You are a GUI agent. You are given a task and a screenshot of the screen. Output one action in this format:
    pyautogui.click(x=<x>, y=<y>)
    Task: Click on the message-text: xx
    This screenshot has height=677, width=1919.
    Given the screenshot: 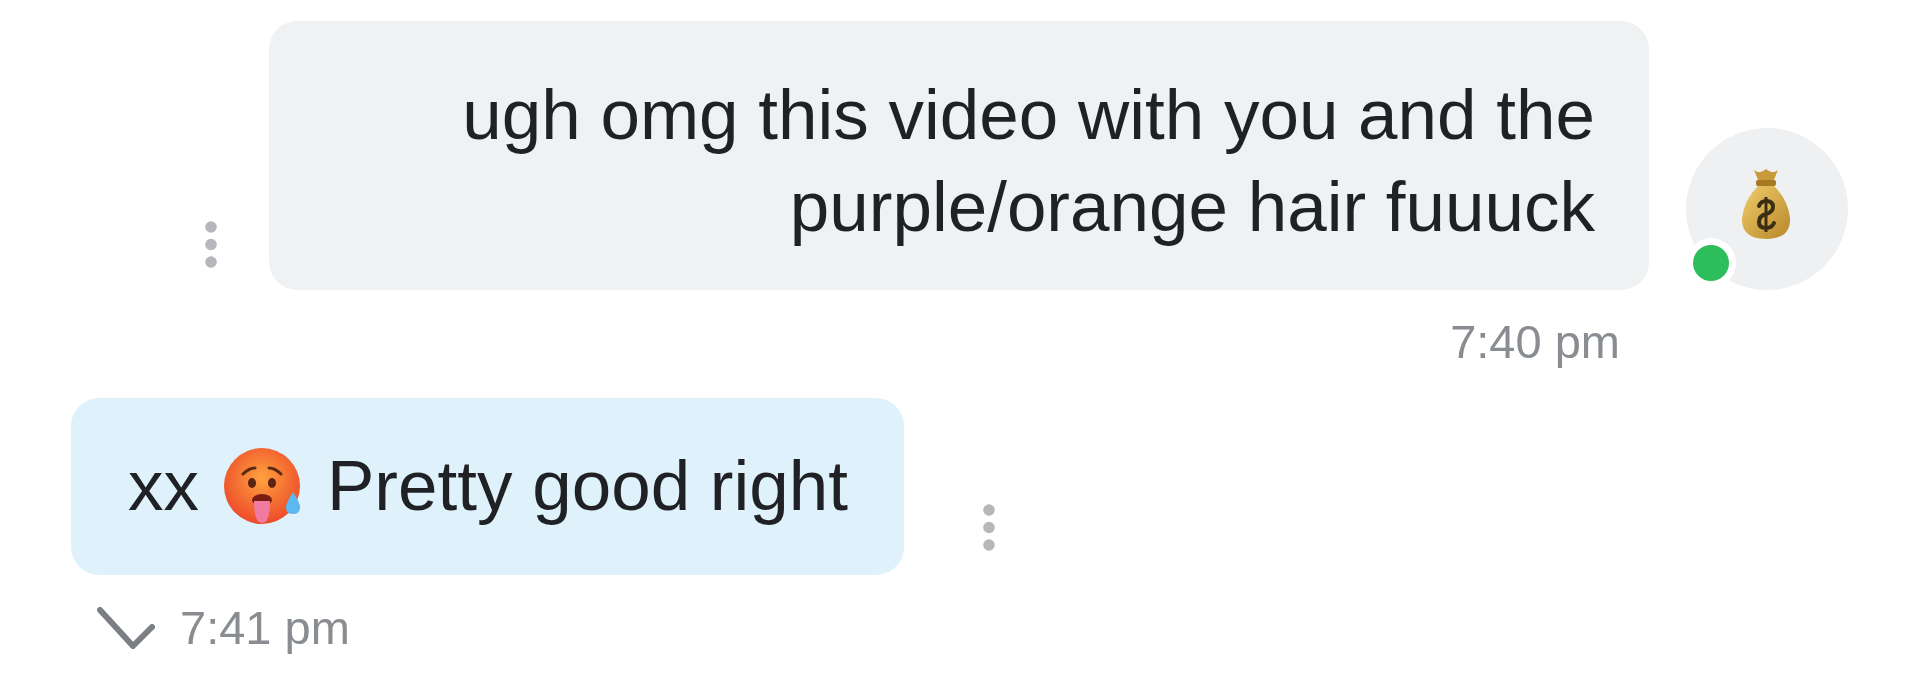 What is the action you would take?
    pyautogui.click(x=163, y=486)
    